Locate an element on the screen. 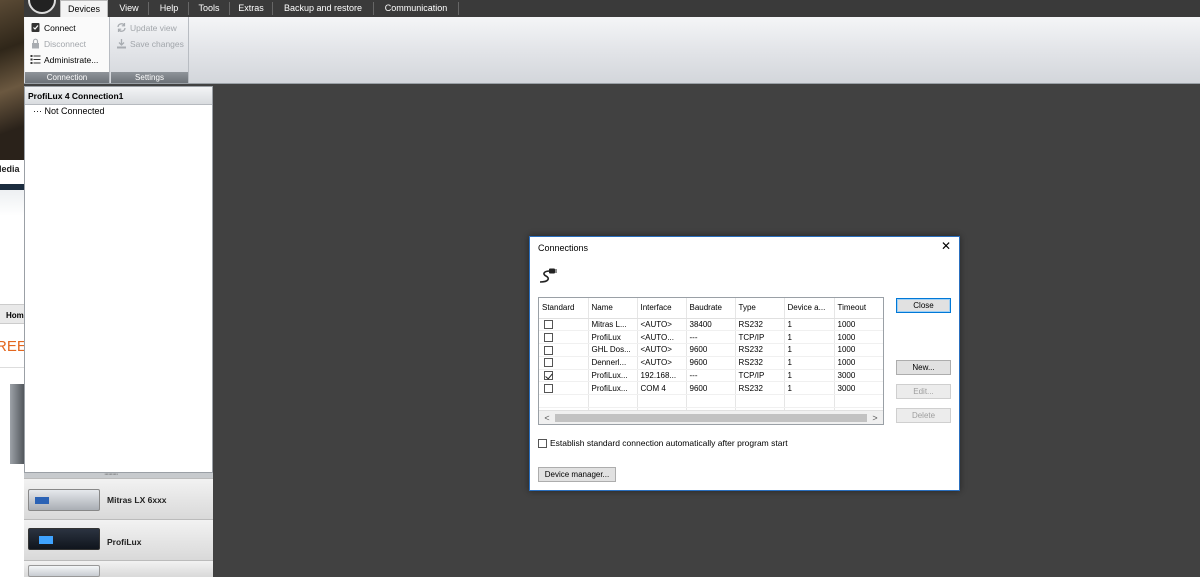 The image size is (1200, 577). horizontal-scrollbar: < > is located at coordinates (711, 417).